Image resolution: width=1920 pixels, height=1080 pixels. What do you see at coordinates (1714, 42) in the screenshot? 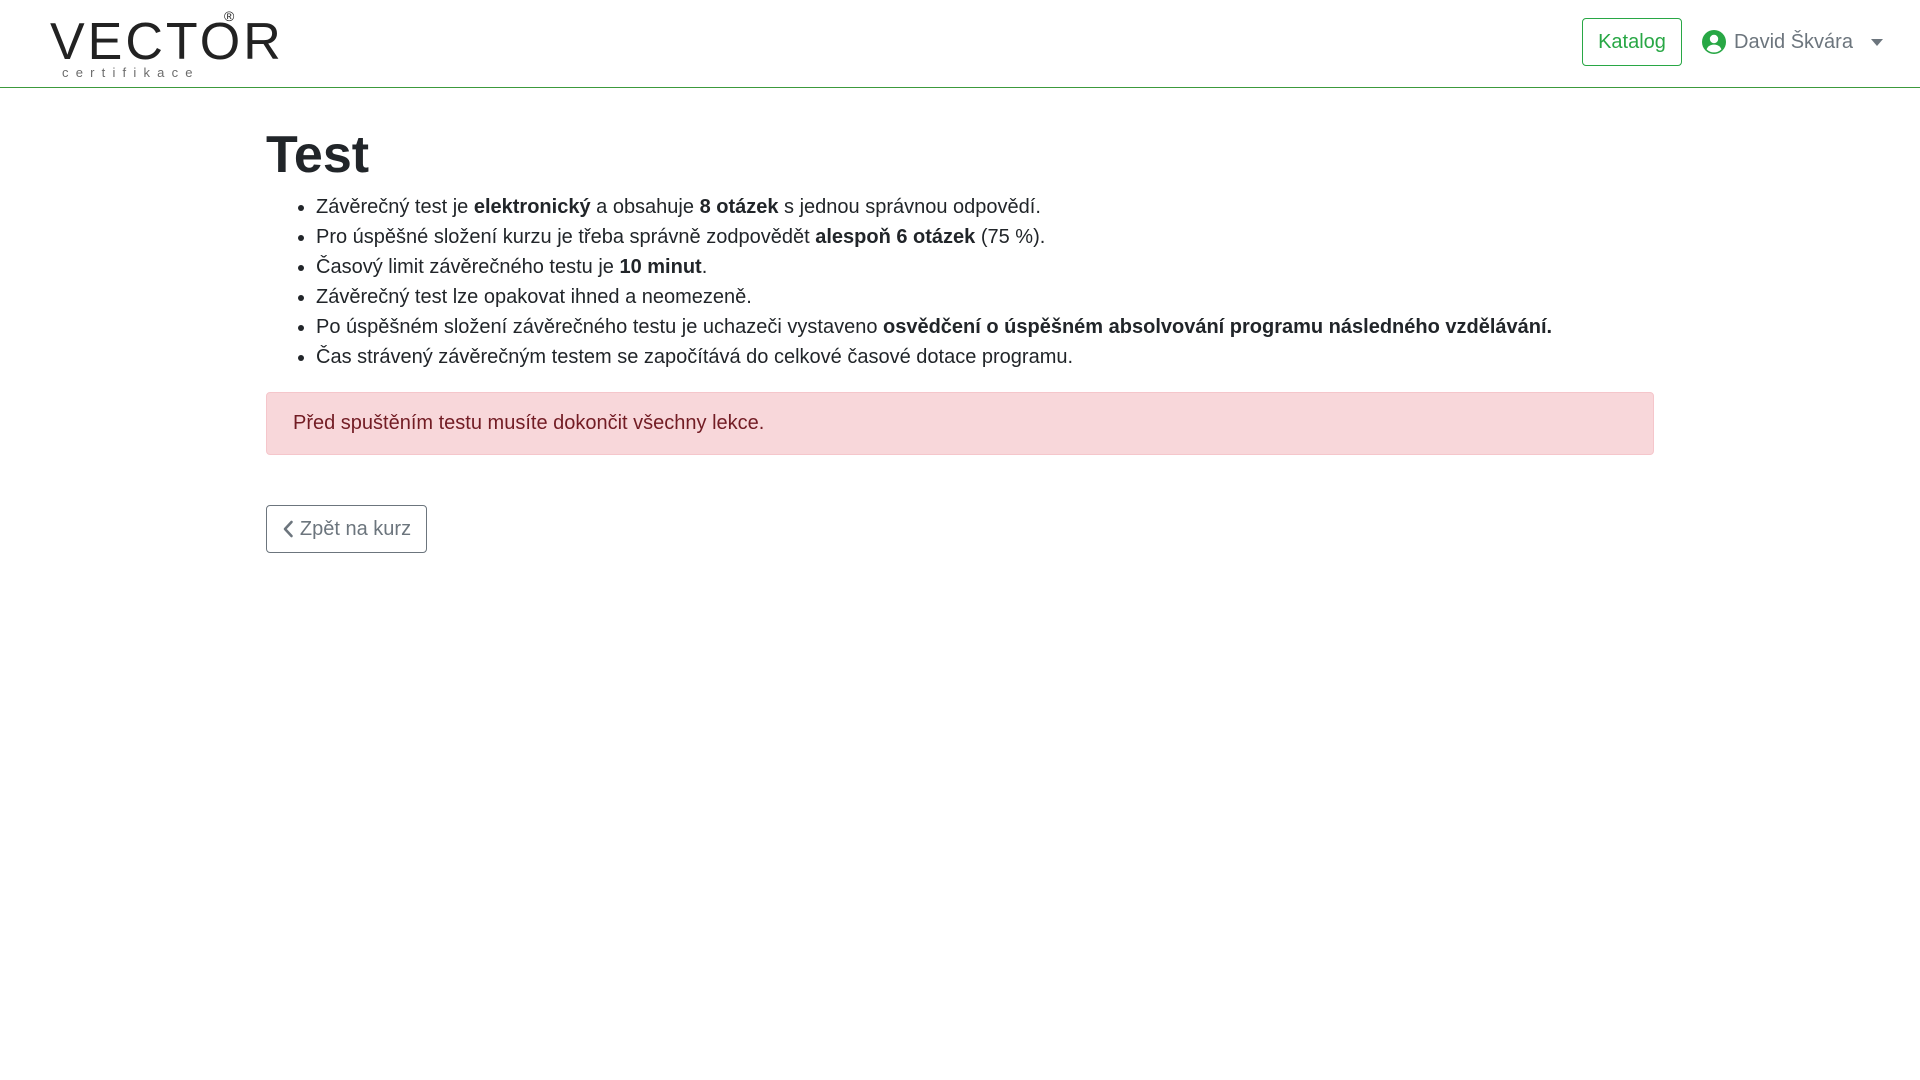
I see `user-circle-icon` at bounding box center [1714, 42].